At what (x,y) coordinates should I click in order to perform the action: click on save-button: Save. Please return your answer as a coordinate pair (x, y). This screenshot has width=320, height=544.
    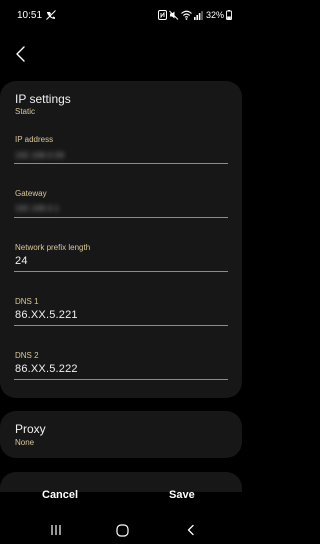
    Looking at the image, I should click on (182, 495).